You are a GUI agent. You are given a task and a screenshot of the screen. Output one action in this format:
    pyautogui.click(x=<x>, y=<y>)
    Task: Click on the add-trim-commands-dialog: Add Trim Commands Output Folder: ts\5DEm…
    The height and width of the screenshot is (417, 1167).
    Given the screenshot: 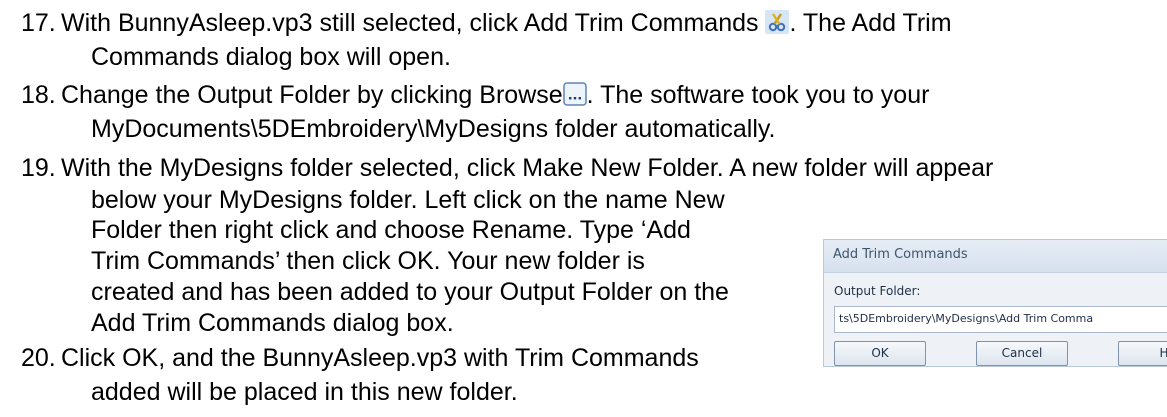 What is the action you would take?
    pyautogui.click(x=995, y=303)
    